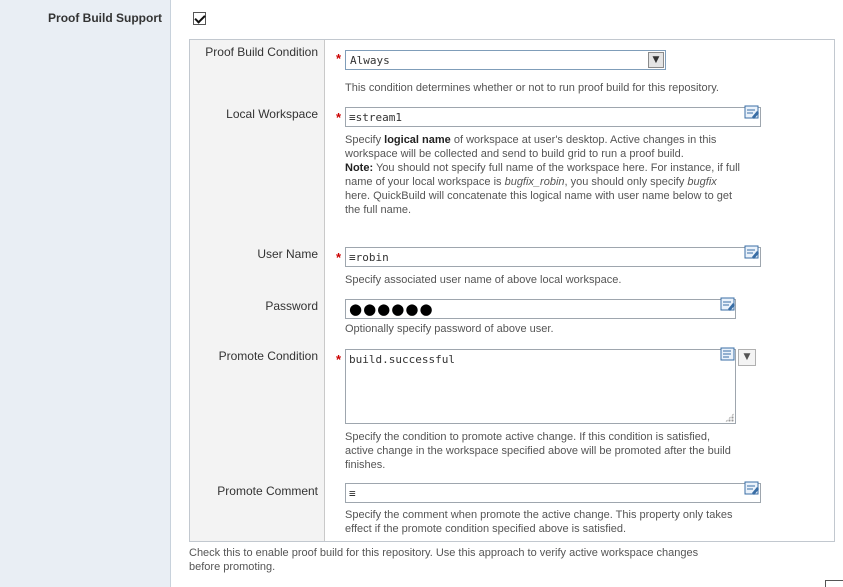  What do you see at coordinates (378, 117) in the screenshot?
I see `local-workspace-value: stream1` at bounding box center [378, 117].